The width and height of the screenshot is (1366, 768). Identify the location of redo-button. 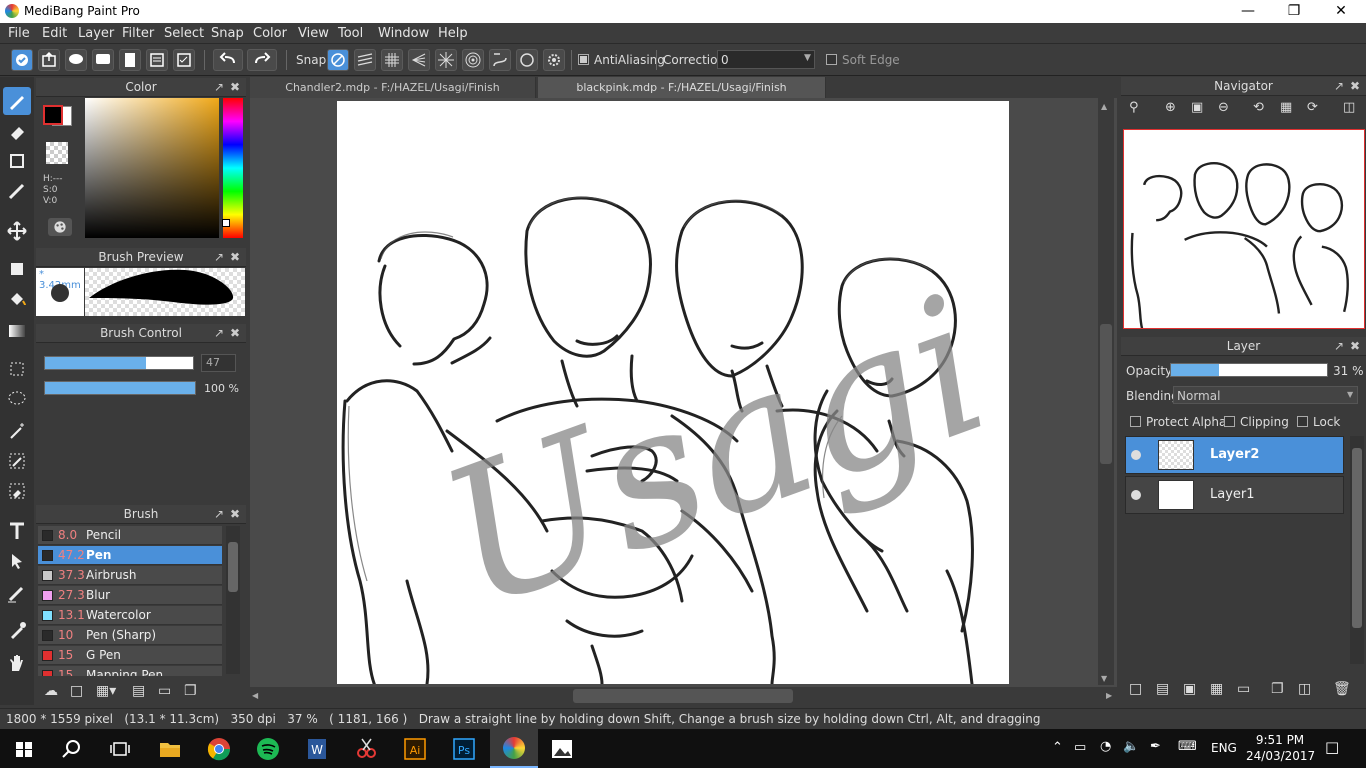
(262, 60).